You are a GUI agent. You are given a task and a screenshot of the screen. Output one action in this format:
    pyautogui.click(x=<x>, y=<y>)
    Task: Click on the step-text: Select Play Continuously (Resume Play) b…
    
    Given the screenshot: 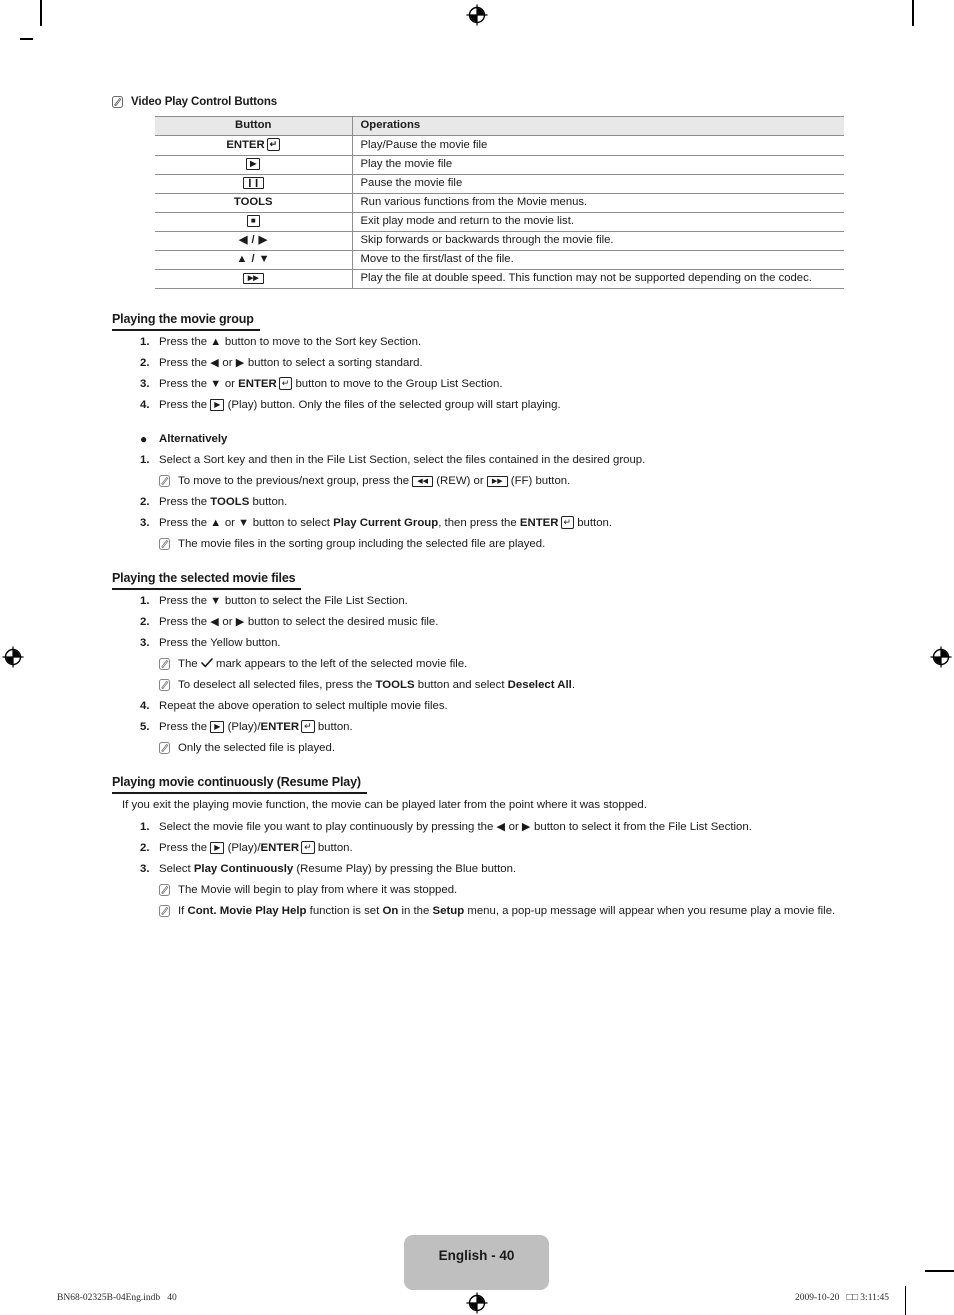 What is the action you would take?
    pyautogui.click(x=338, y=869)
    